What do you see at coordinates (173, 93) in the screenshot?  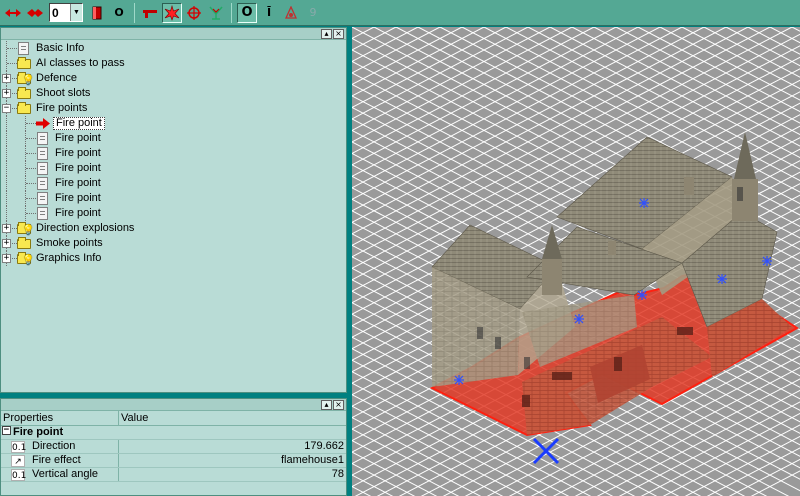 I see `tree-item: + Shoot slots` at bounding box center [173, 93].